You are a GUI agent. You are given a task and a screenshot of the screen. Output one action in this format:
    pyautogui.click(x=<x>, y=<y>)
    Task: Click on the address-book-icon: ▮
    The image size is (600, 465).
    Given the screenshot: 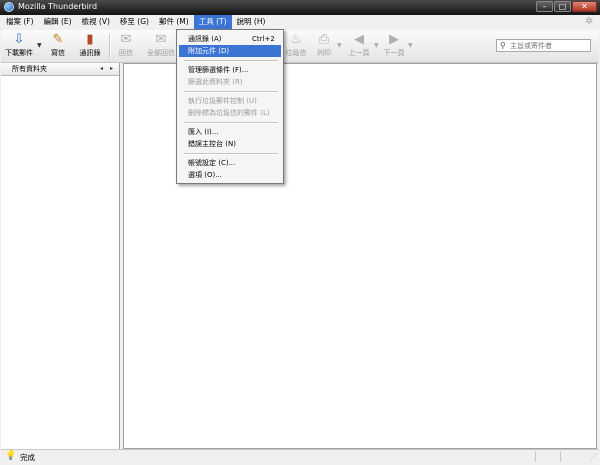 What is the action you would take?
    pyautogui.click(x=90, y=39)
    